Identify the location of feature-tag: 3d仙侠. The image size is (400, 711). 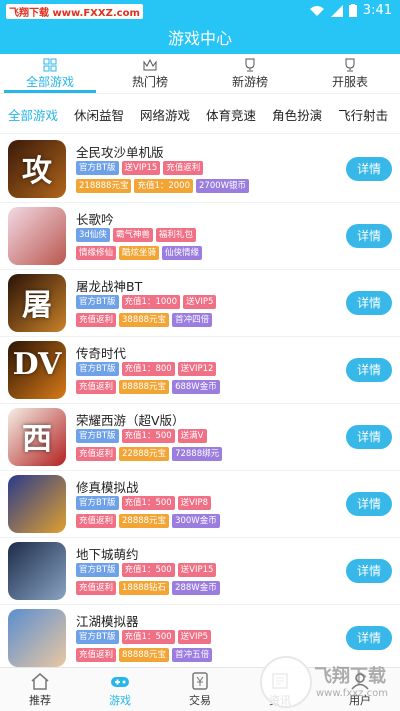
(93, 235).